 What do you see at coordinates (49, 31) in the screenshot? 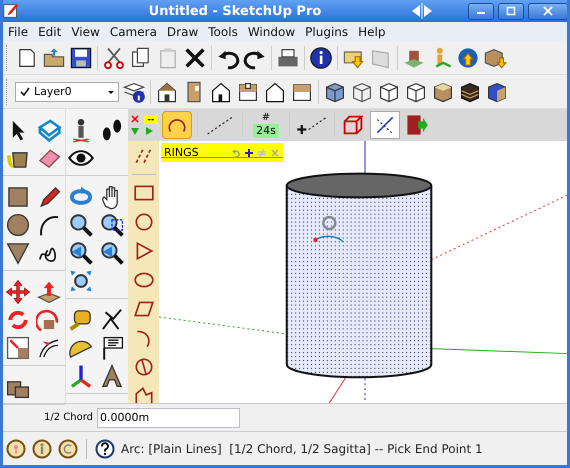
I see `menu-item: Edit` at bounding box center [49, 31].